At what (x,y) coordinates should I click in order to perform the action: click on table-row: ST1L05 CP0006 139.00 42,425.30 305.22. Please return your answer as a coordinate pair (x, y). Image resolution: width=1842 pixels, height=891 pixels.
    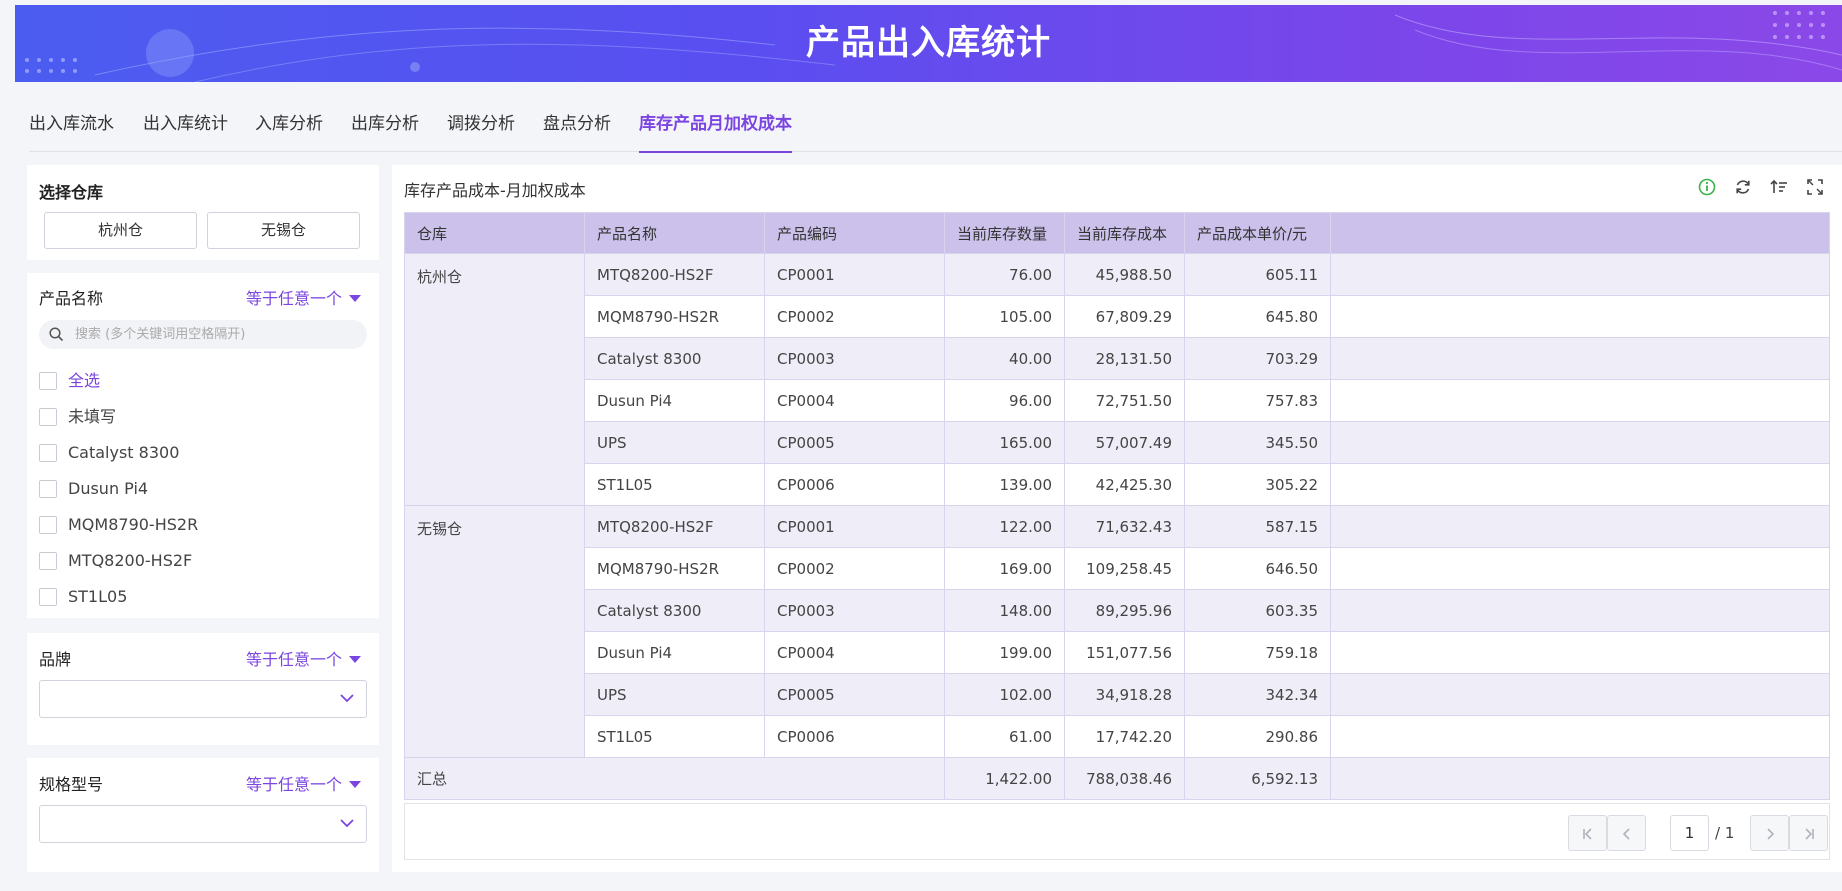
    Looking at the image, I should click on (1117, 484).